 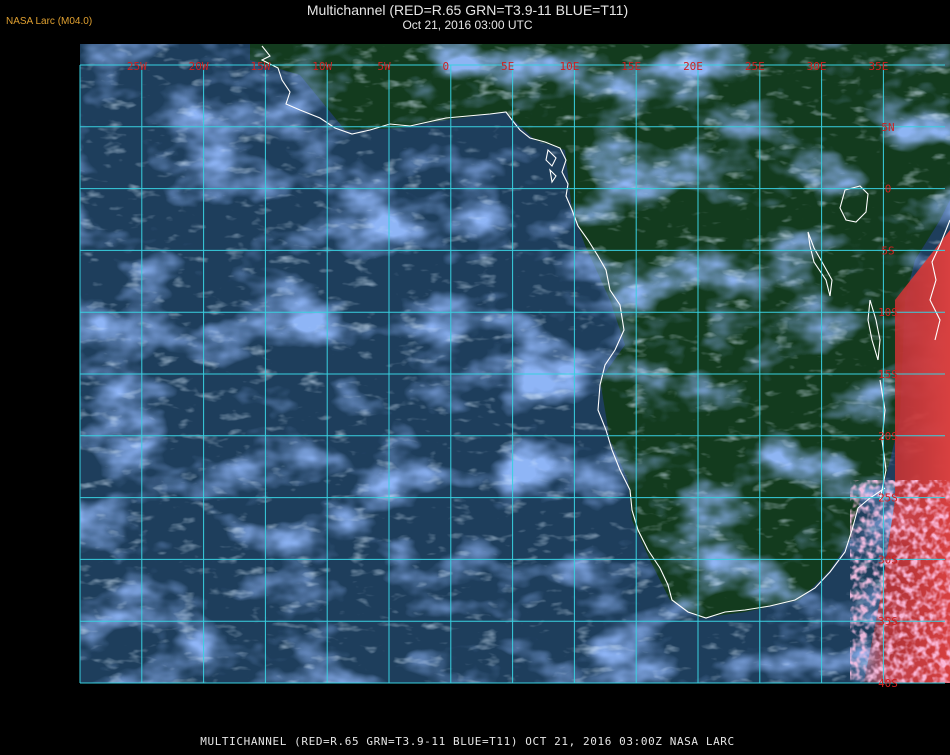 What do you see at coordinates (755, 66) in the screenshot?
I see `longitude-label: 25E` at bounding box center [755, 66].